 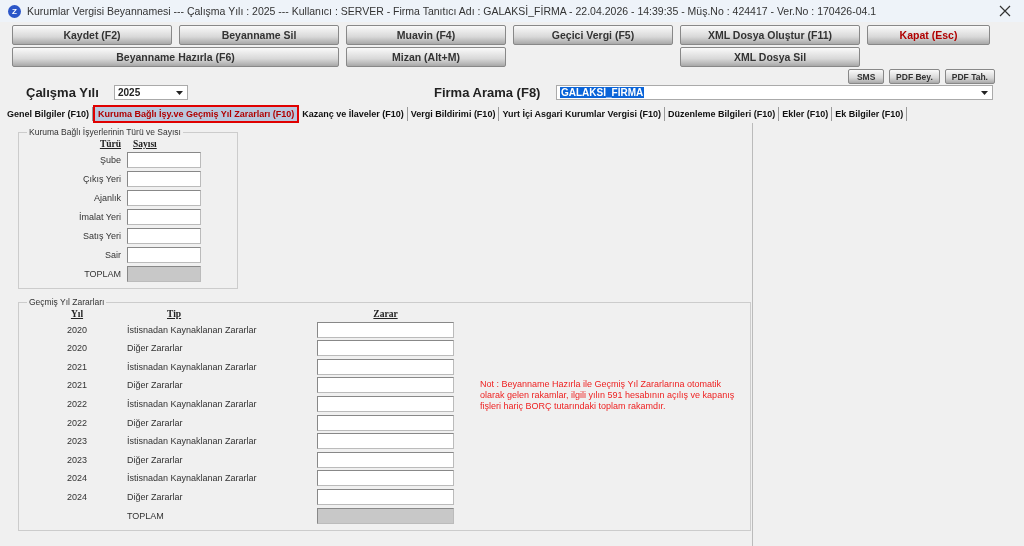 I want to click on row-label: İmalat Yeri, so click(x=99, y=217).